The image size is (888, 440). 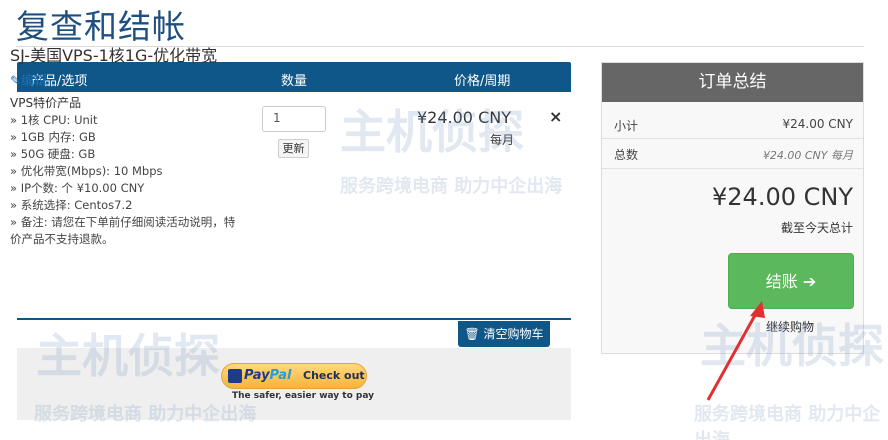 I want to click on option-line: » 系统选择: Centos7.2, so click(x=71, y=205).